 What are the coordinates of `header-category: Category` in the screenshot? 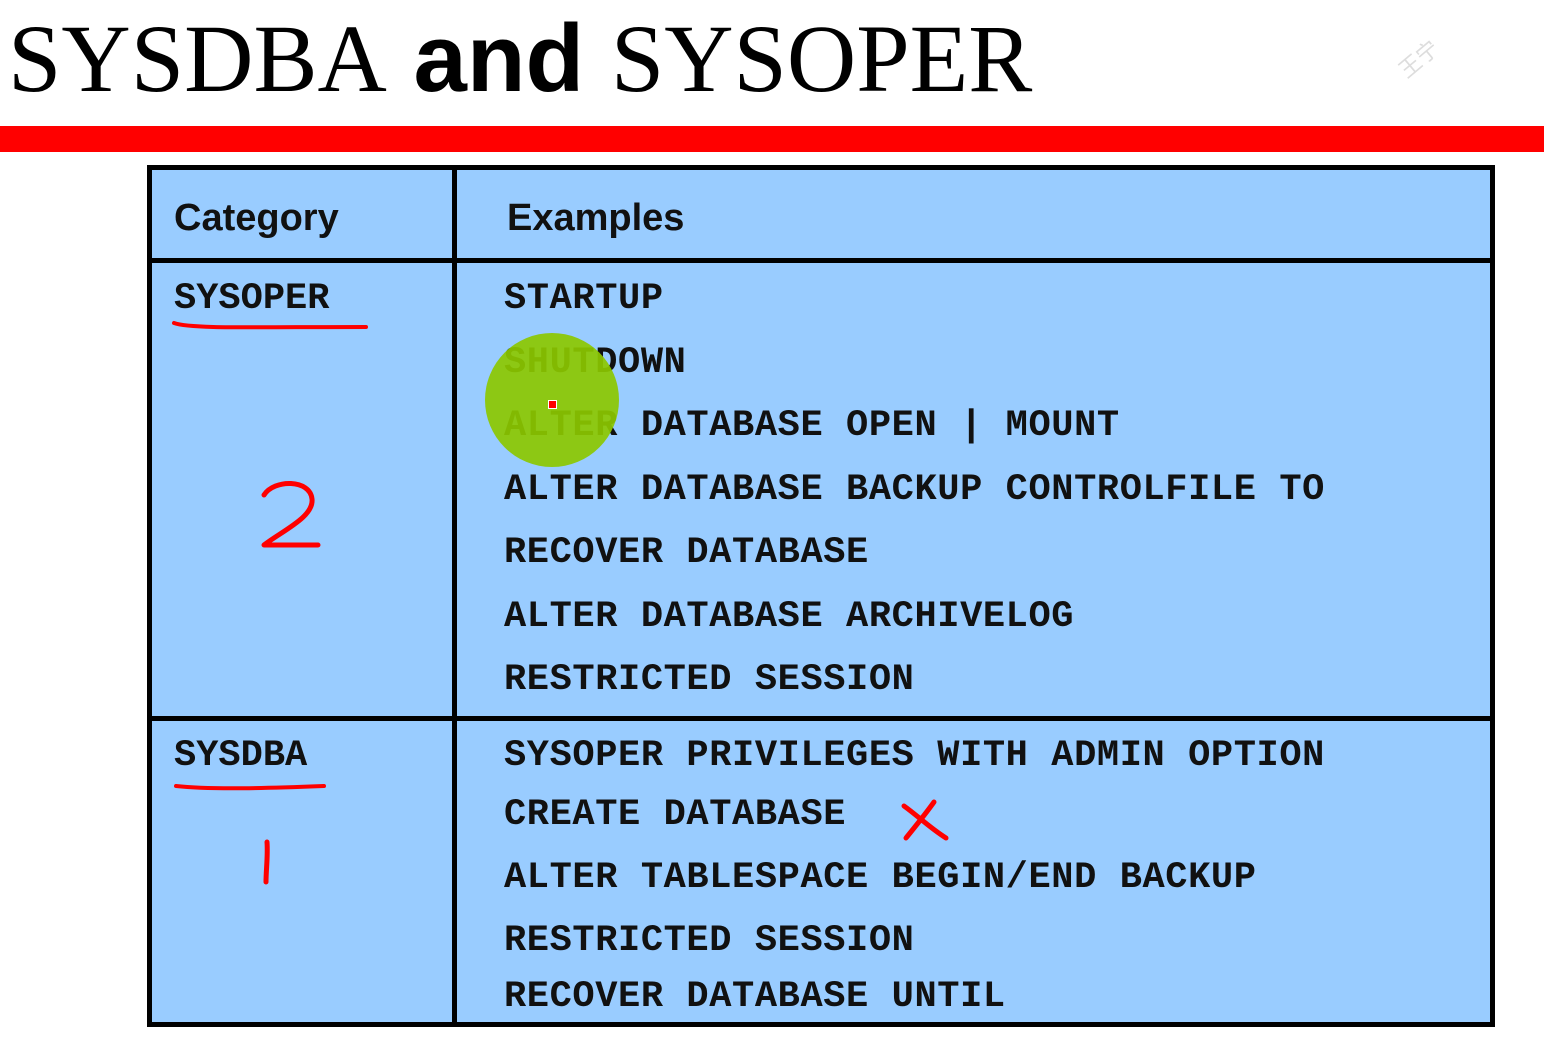 It's located at (256, 218).